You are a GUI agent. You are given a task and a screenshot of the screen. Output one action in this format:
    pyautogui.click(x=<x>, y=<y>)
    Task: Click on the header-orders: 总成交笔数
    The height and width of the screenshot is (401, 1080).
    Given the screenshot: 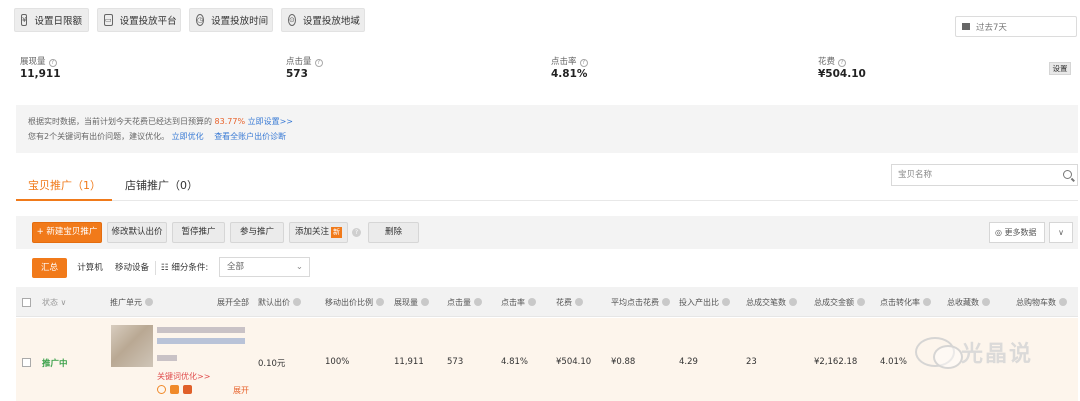 What is the action you would take?
    pyautogui.click(x=771, y=302)
    